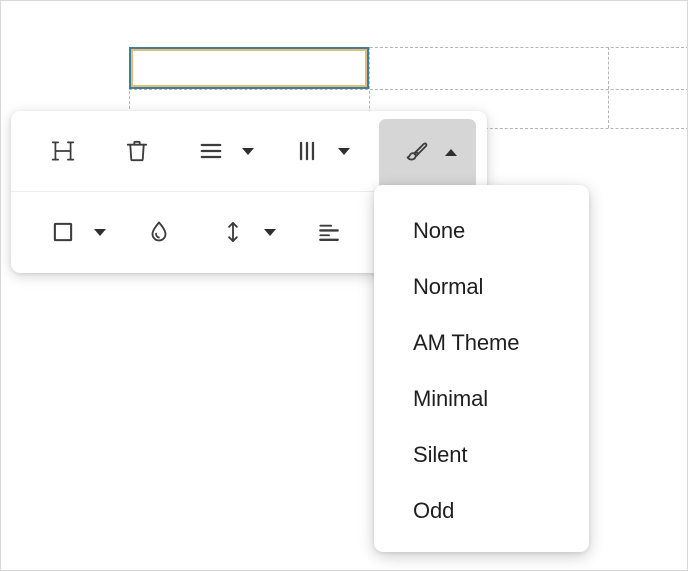  I want to click on delete-button, so click(137, 151).